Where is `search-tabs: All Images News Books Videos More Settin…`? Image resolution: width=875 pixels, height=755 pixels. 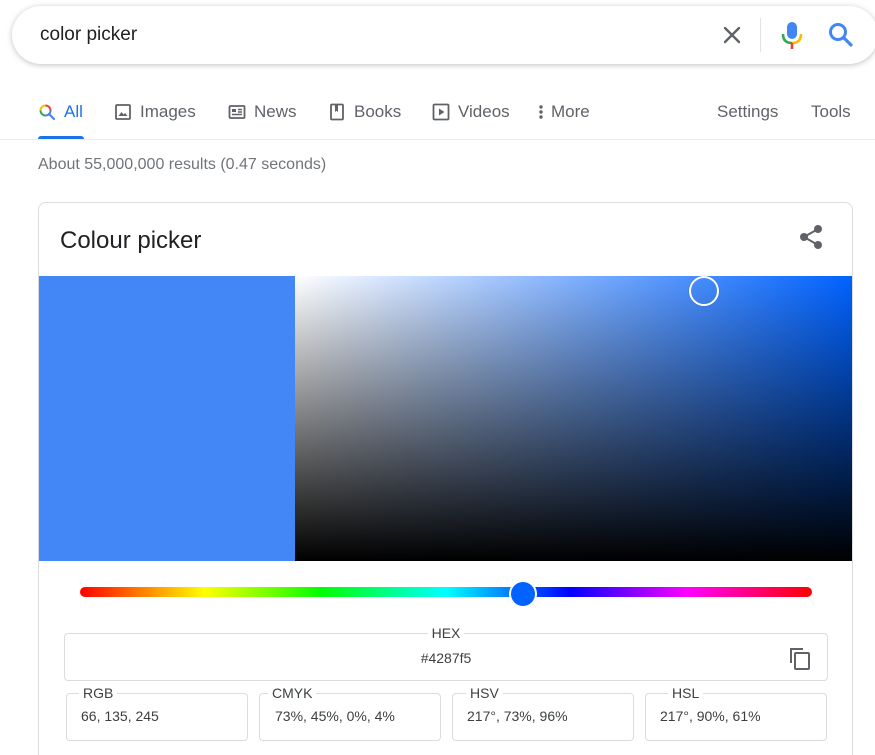
search-tabs: All Images News Books Videos More Settin… is located at coordinates (437, 118).